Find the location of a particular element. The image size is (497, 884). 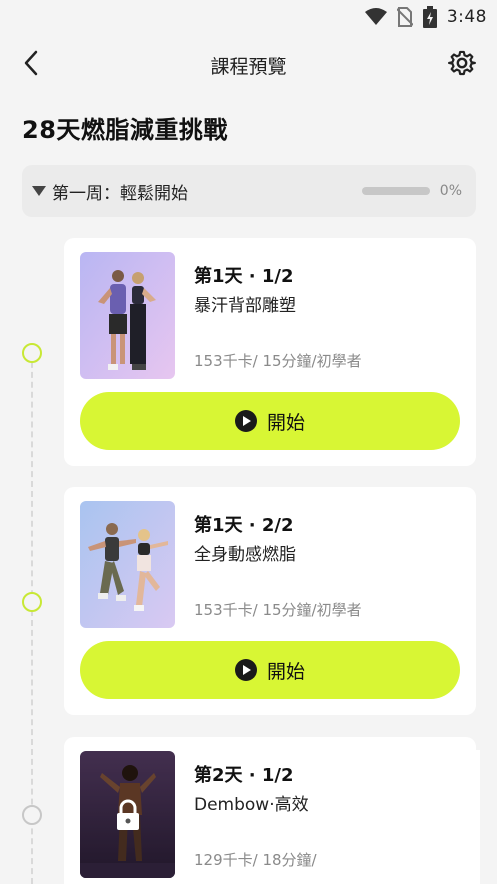

fade-overlay is located at coordinates (400, 817).